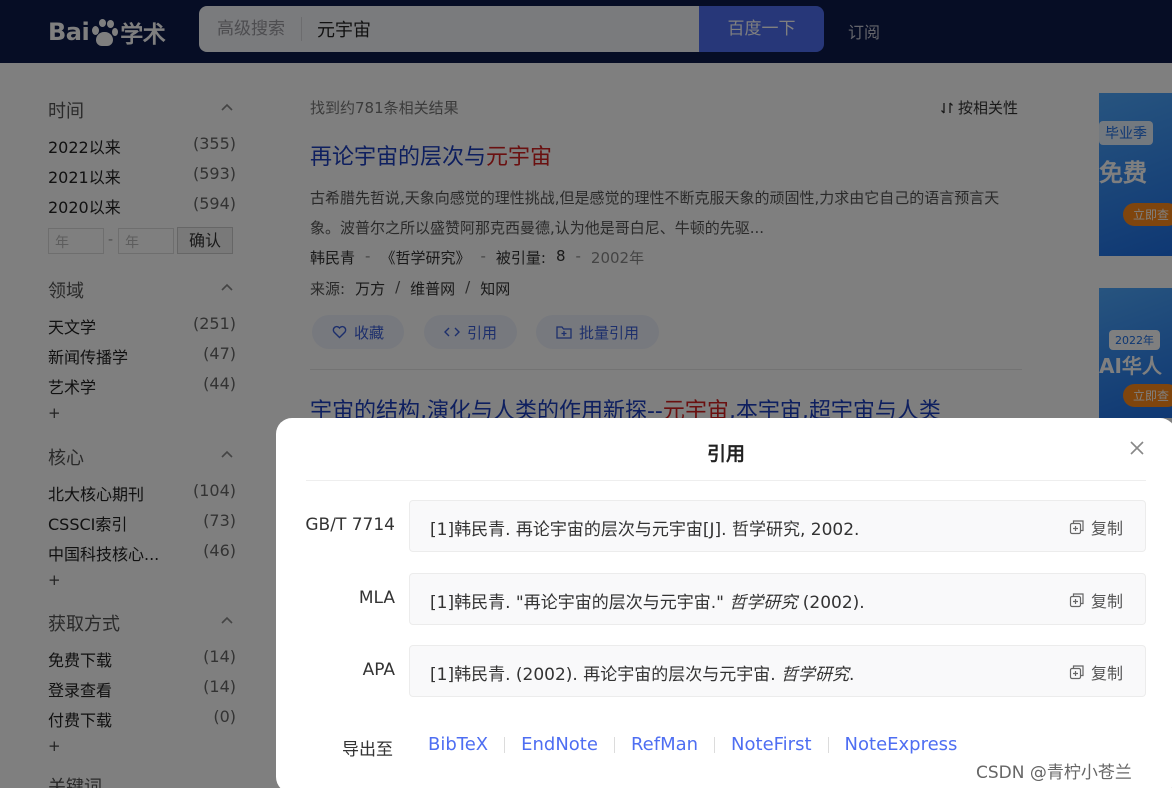  I want to click on citation-text: [1]韩民青. "再论宇宙的层次与元宇宙." 哲学研究 (2002)., so click(647, 600).